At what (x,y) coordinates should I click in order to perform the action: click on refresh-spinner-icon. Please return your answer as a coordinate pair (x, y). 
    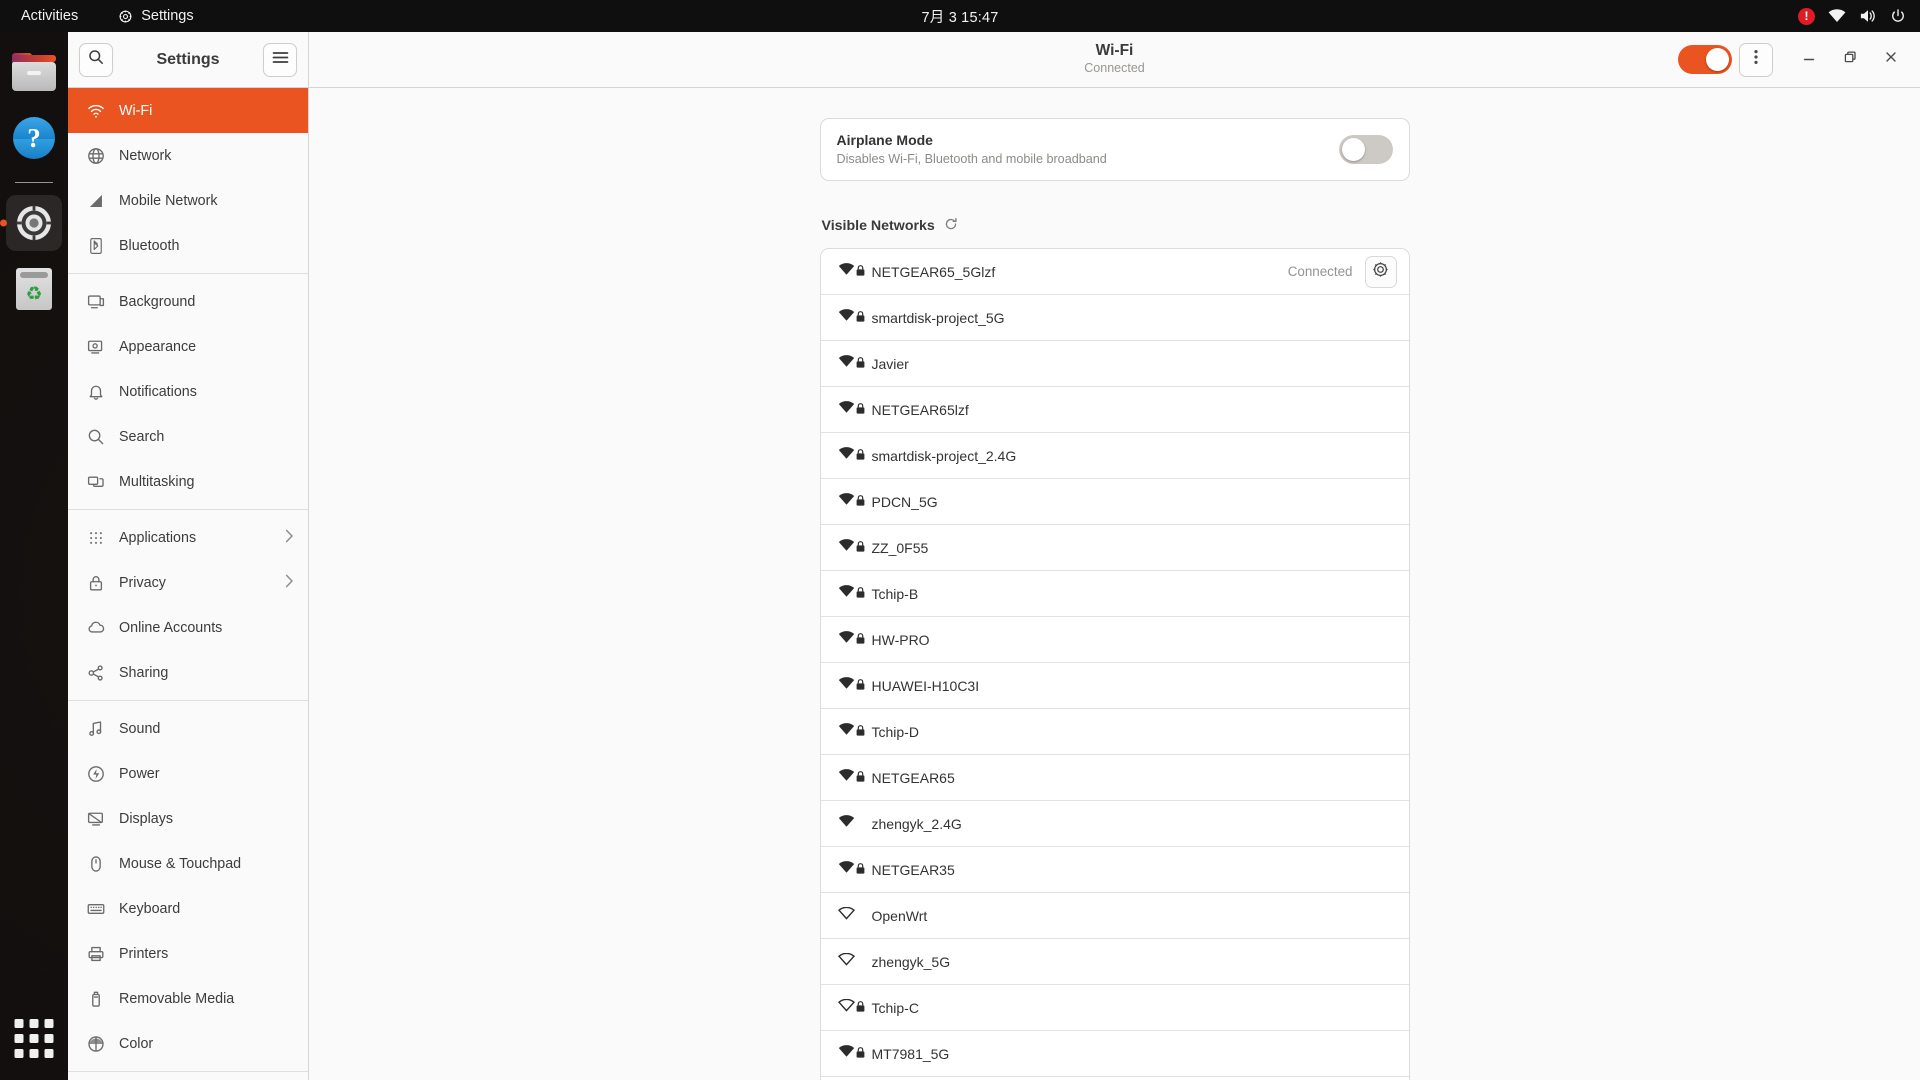
    Looking at the image, I should click on (951, 226).